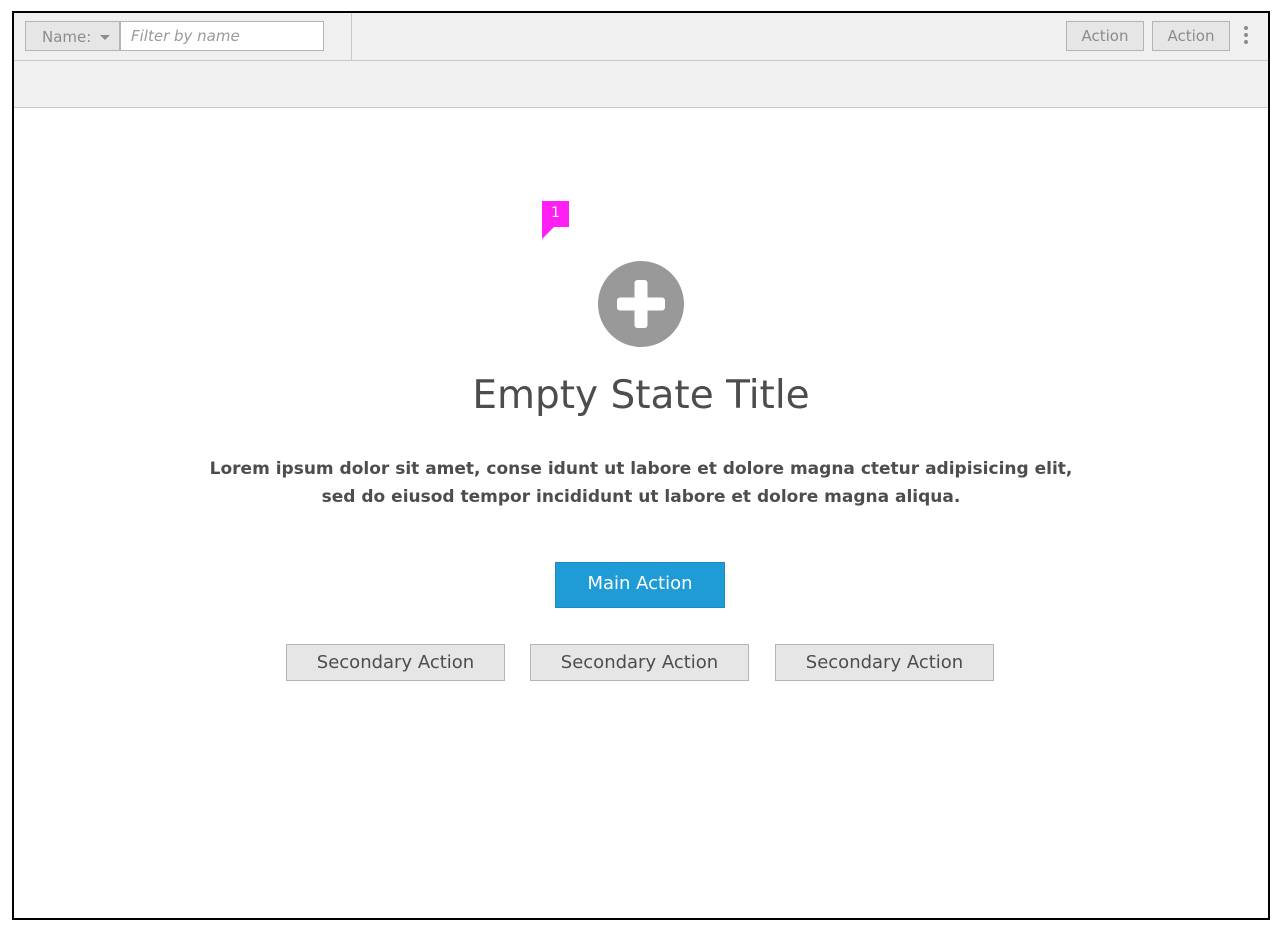 This screenshot has height=930, width=1282. Describe the element at coordinates (1105, 36) in the screenshot. I see `toolbar-action-button-1: Action` at that location.